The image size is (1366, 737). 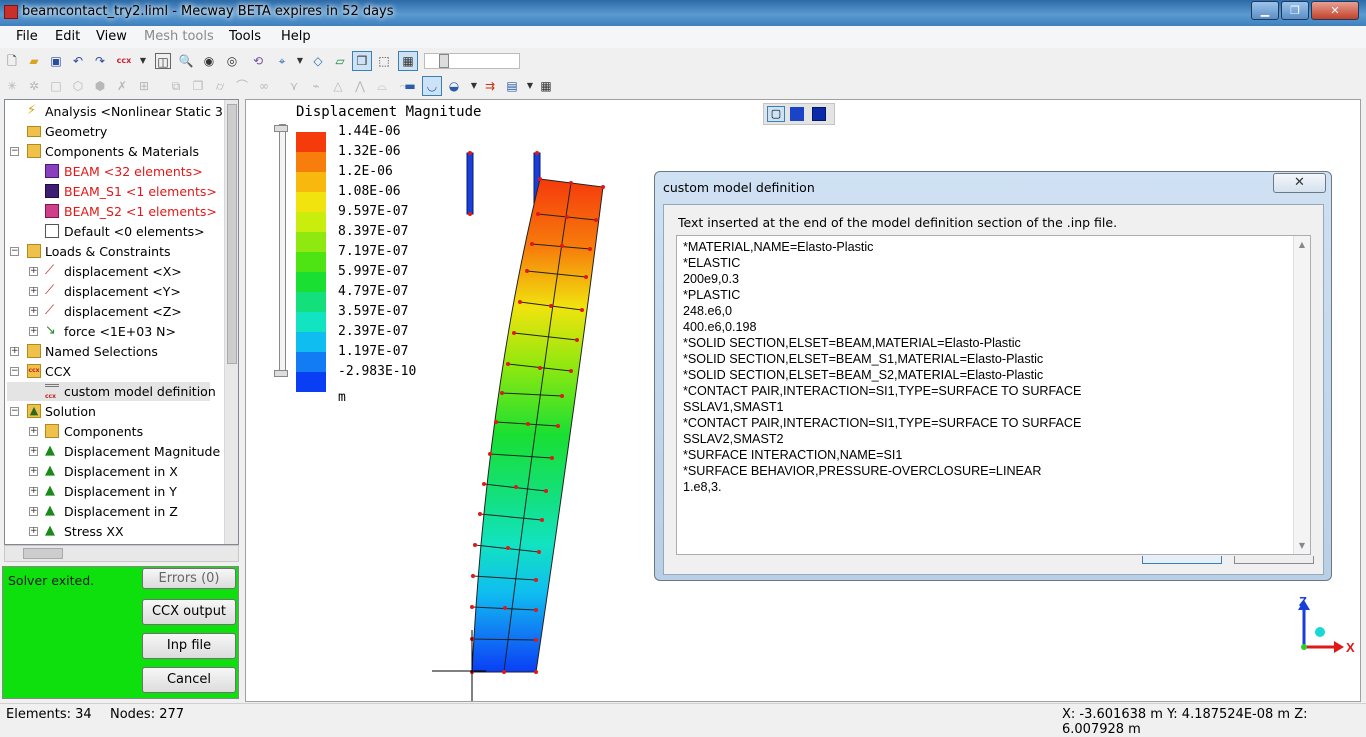 I want to click on new-file-icon: 🗋, so click(x=12, y=61).